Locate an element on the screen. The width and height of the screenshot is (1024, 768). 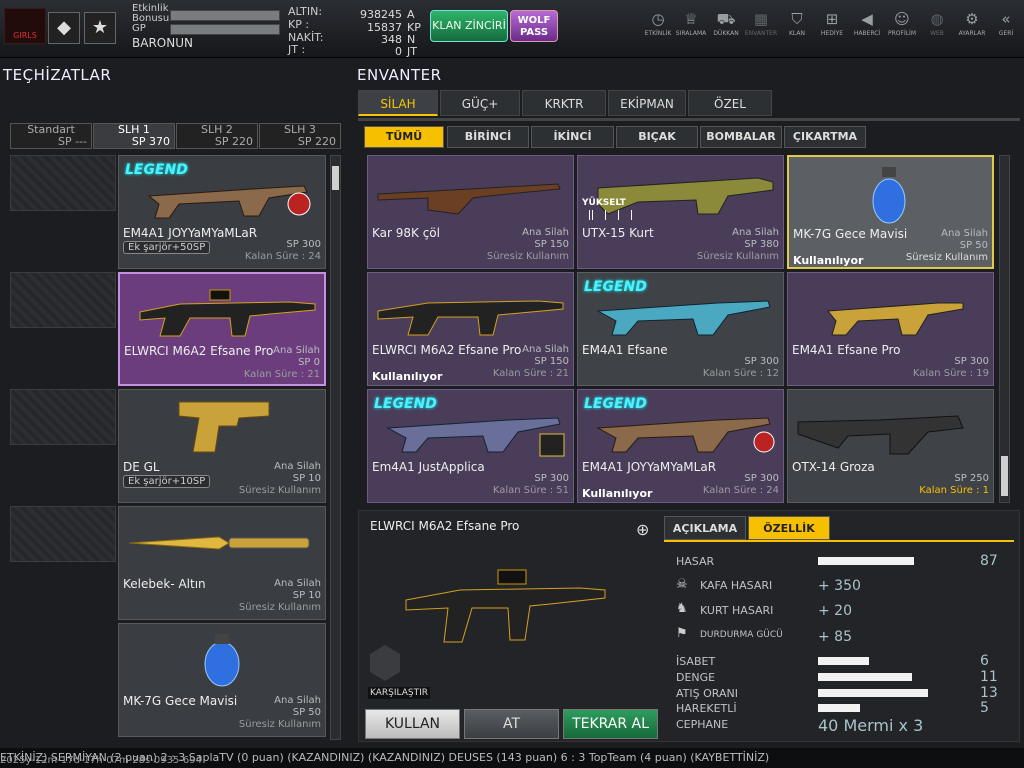
klan-chain-button: KLAN ZİNCİRİ is located at coordinates (469, 26).